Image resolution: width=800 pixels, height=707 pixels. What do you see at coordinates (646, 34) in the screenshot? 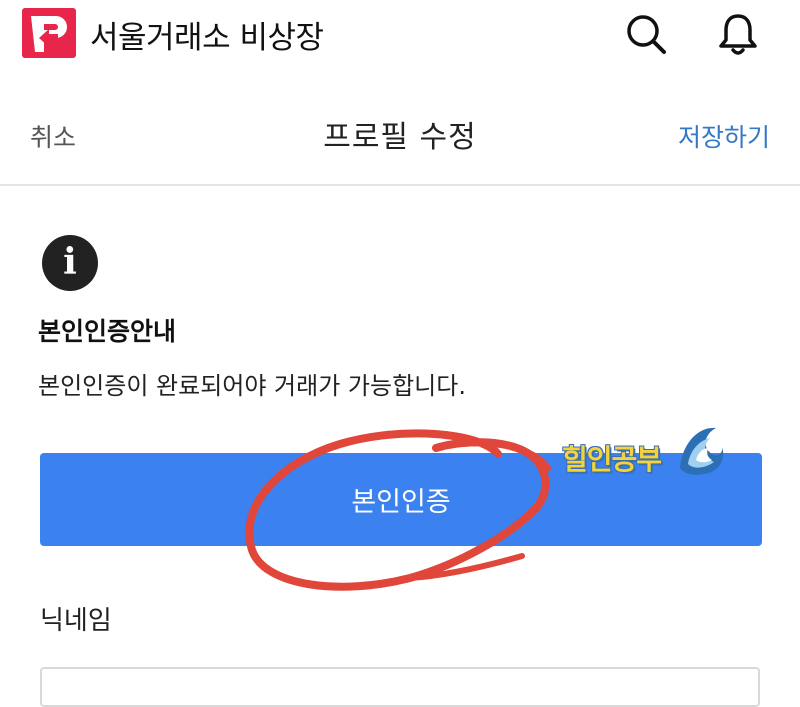
I see `search-icon` at bounding box center [646, 34].